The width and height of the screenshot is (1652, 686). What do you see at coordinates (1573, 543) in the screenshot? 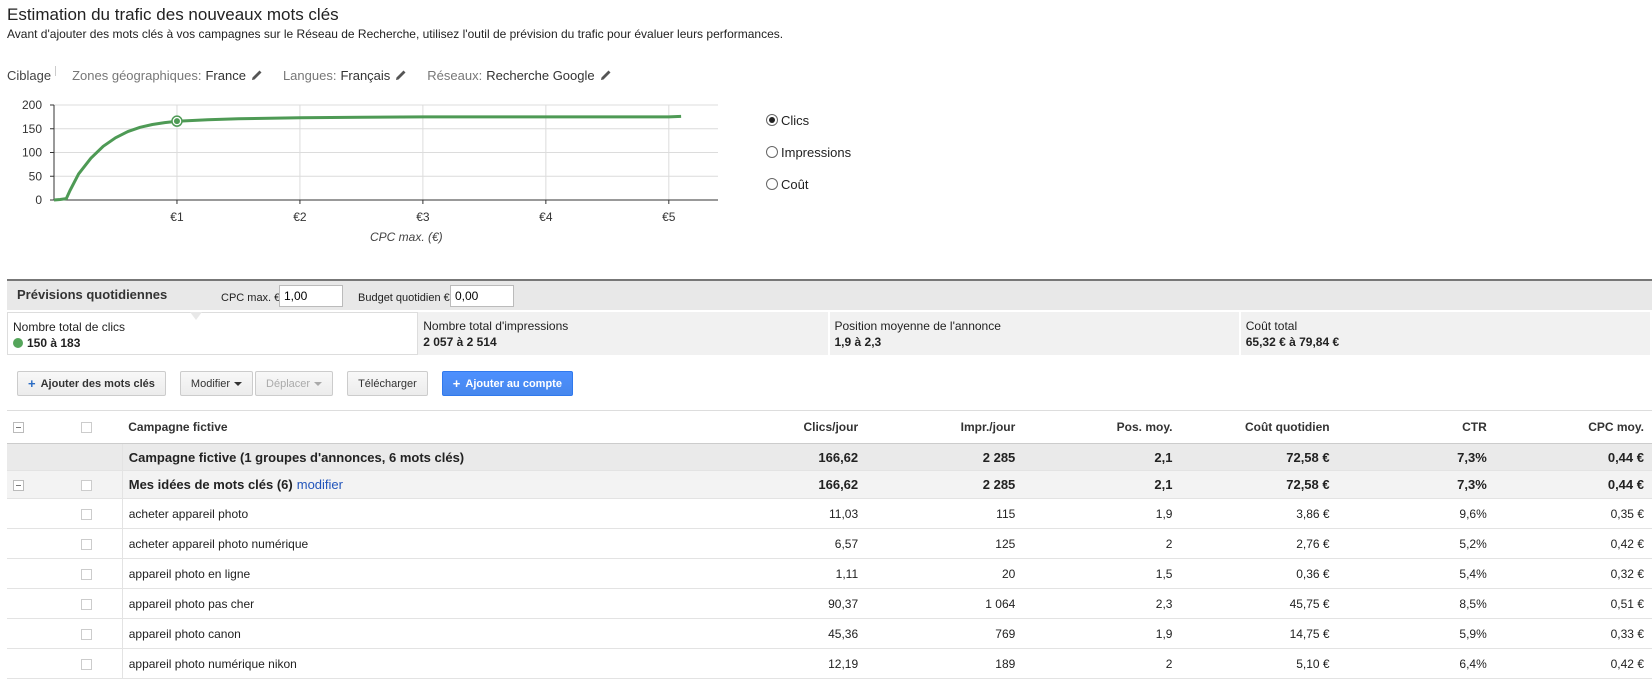
I see `keyword-metric: 0,42 €` at bounding box center [1573, 543].